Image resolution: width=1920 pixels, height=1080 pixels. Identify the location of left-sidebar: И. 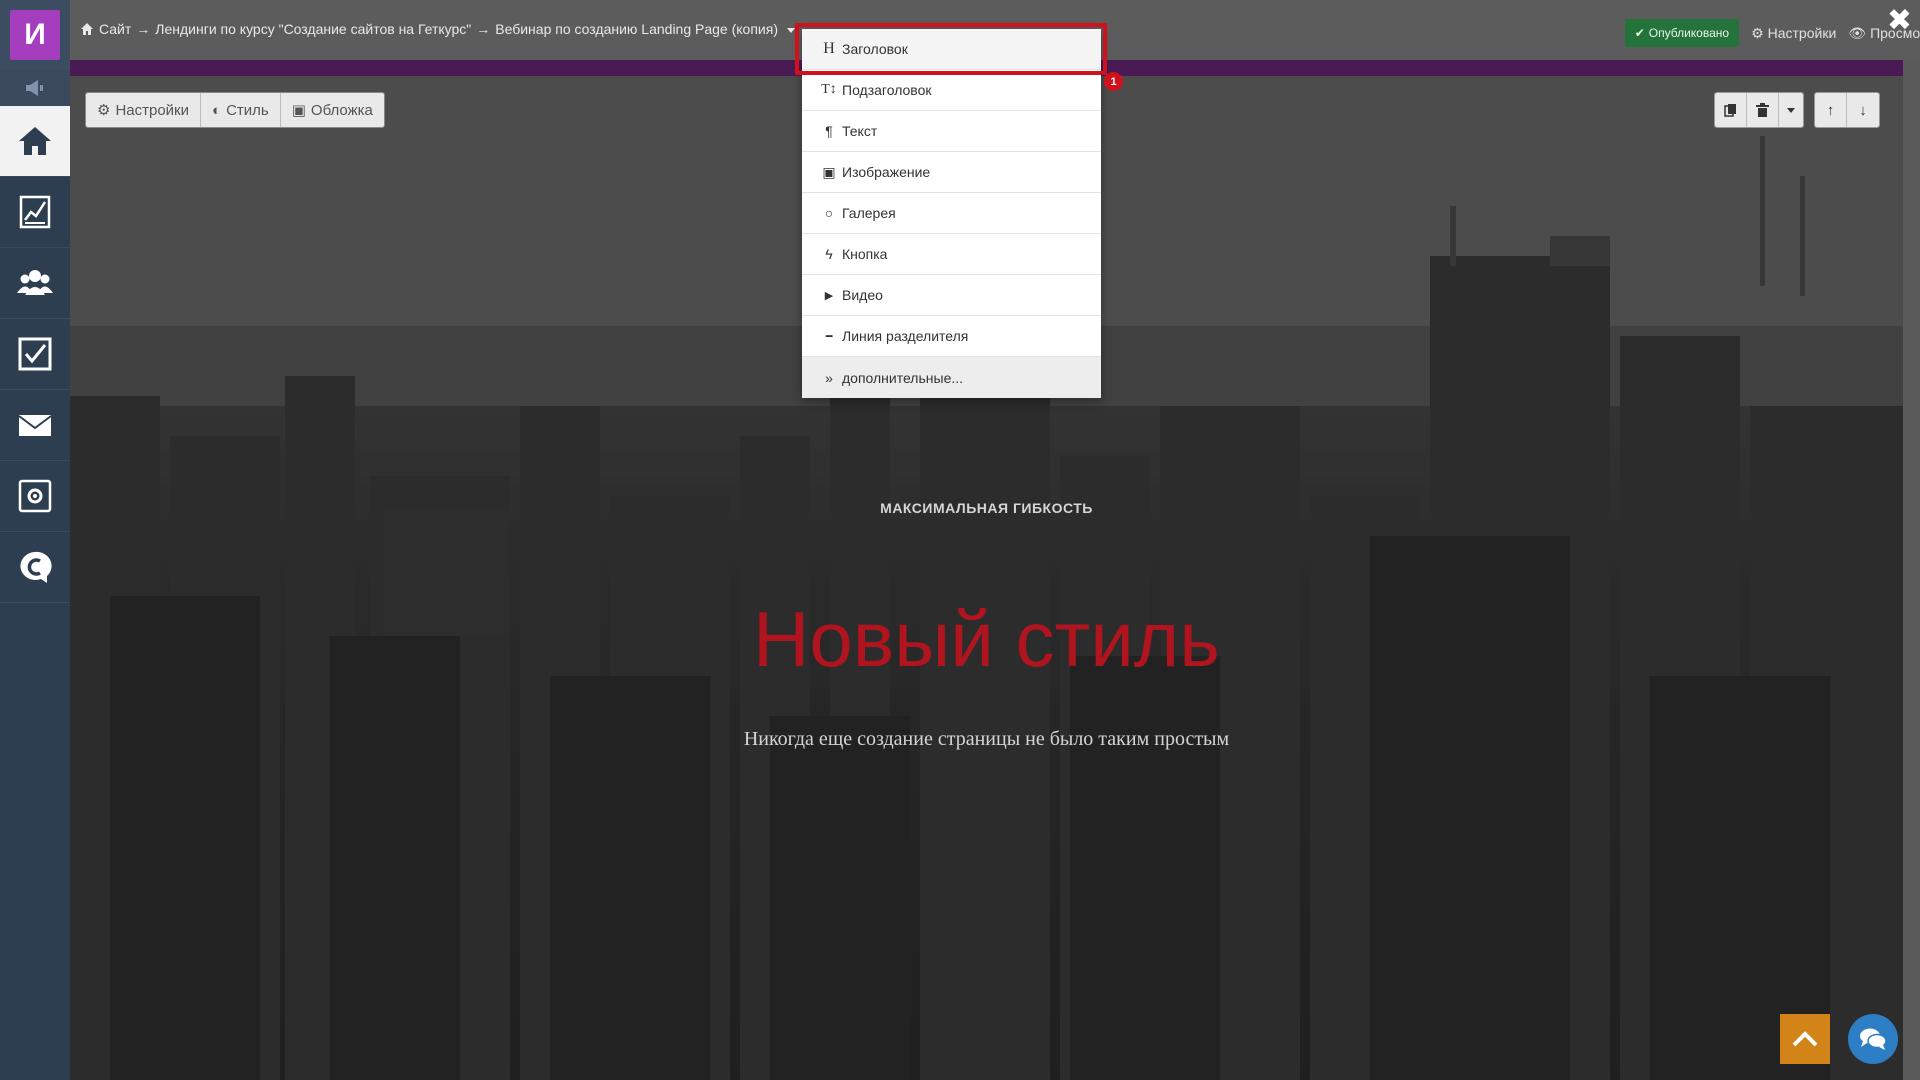
(35, 540).